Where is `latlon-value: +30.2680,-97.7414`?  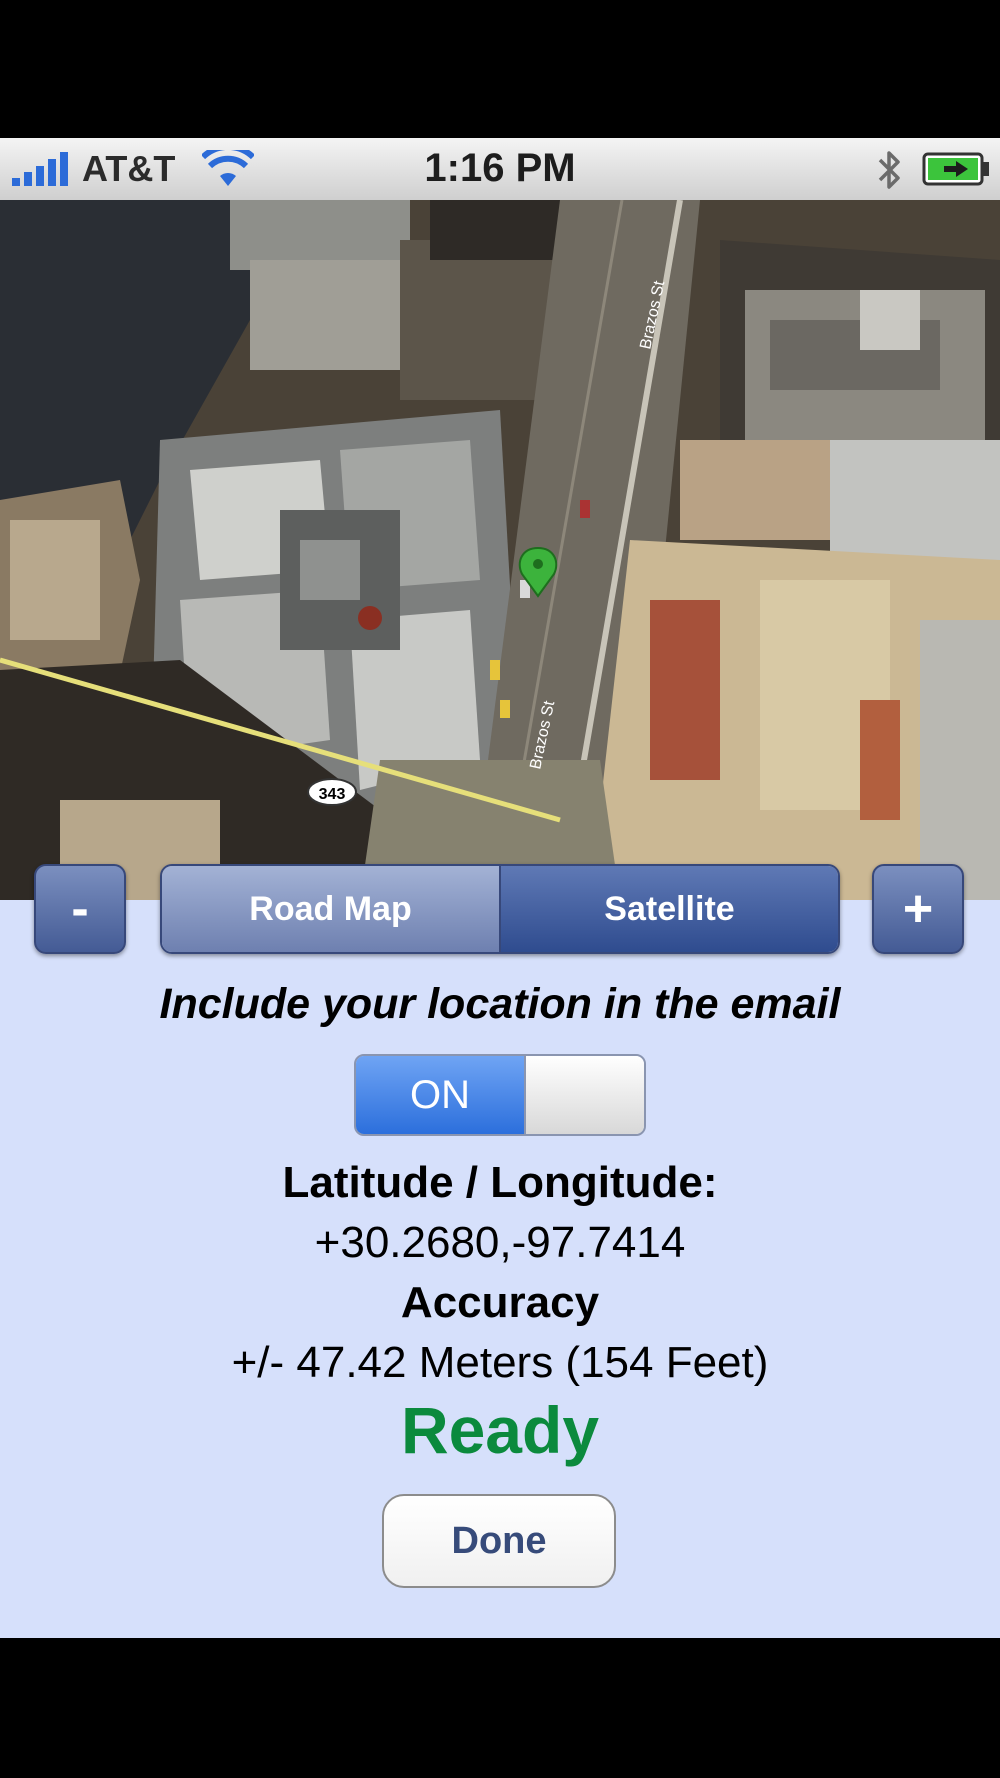 latlon-value: +30.2680,-97.7414 is located at coordinates (500, 1242).